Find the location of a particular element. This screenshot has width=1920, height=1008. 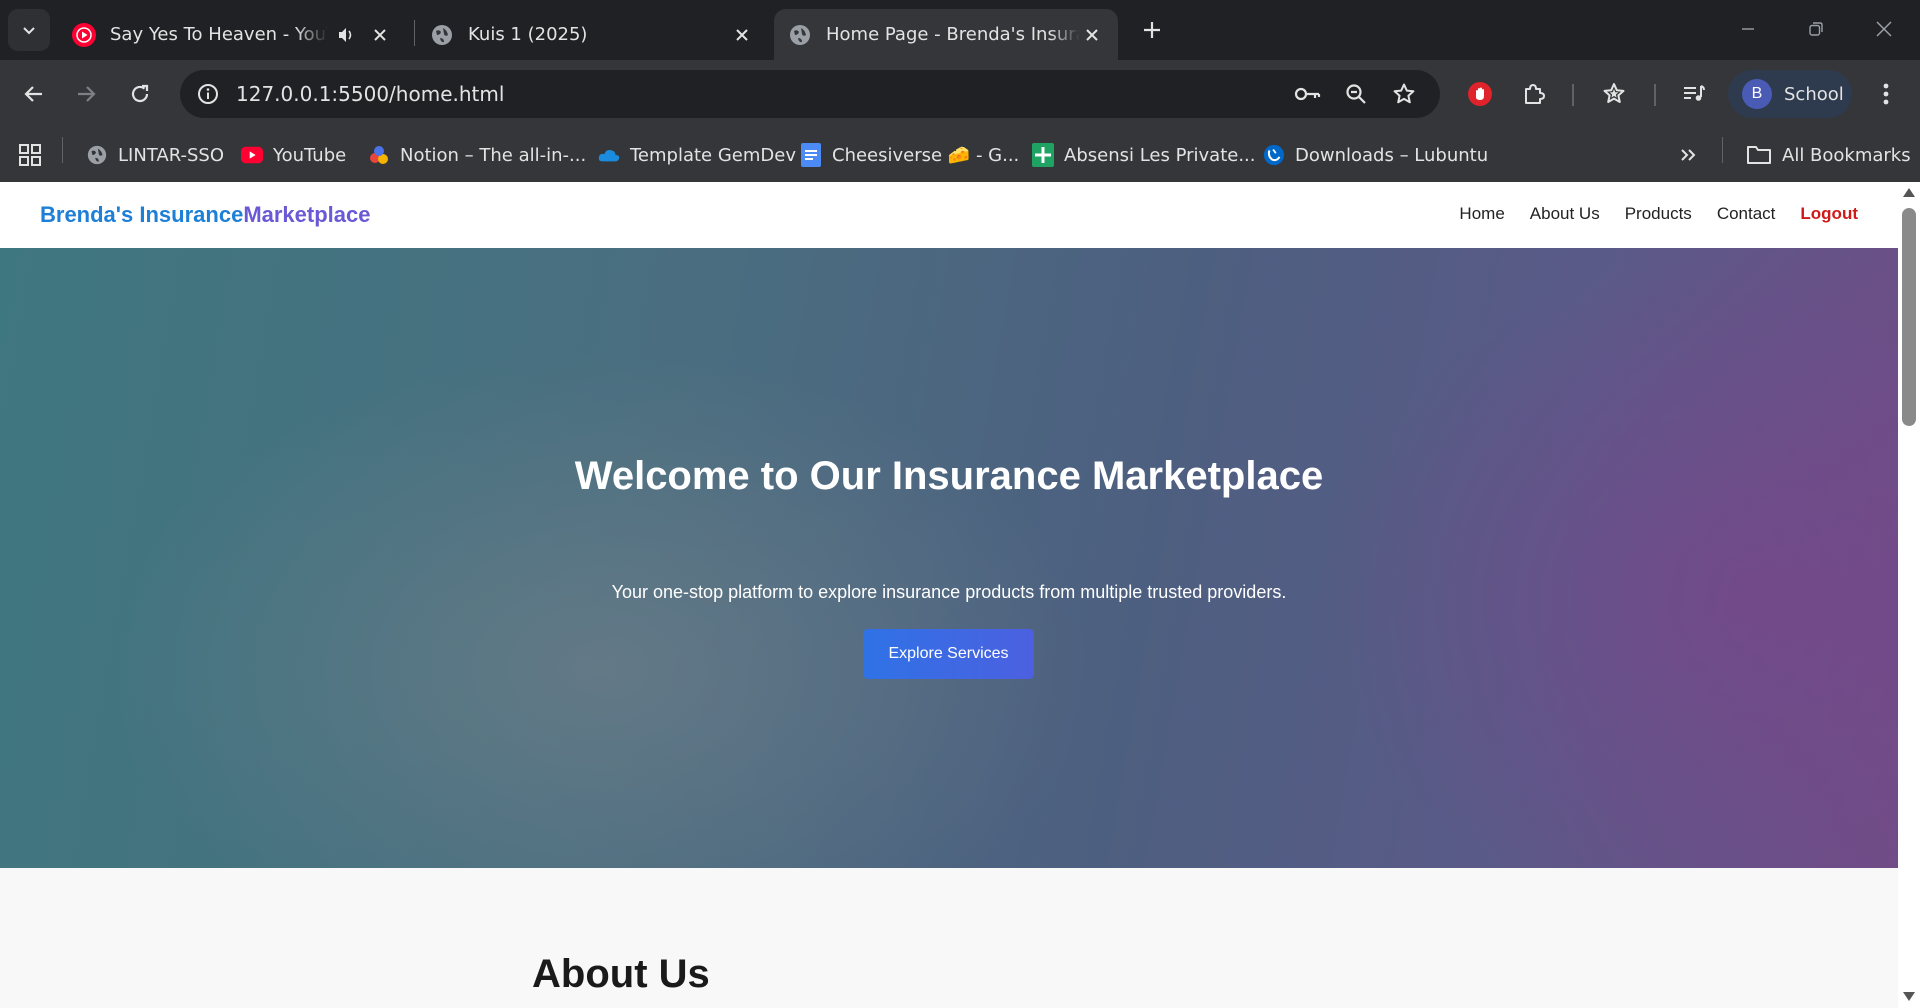

favorites-star-icon is located at coordinates (1614, 94).